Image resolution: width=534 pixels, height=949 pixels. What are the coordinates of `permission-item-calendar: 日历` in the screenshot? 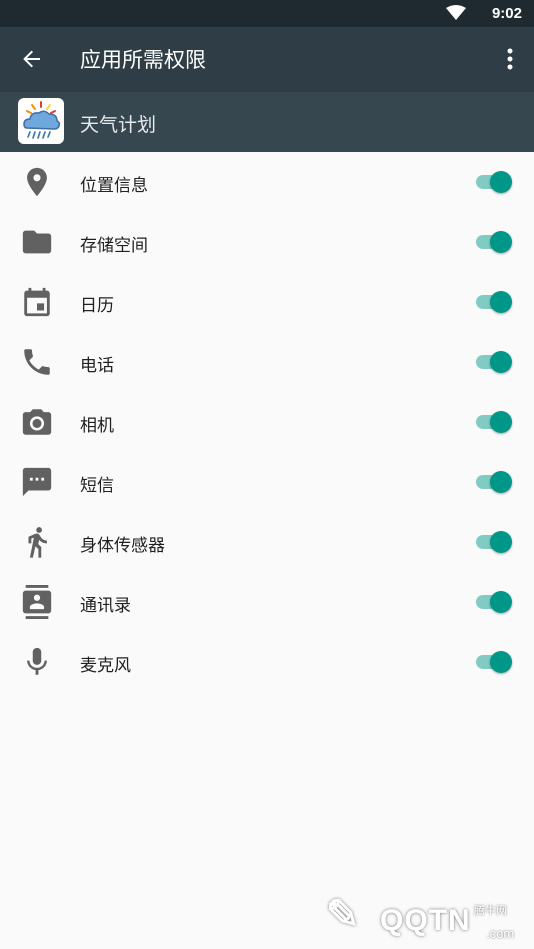 It's located at (267, 302).